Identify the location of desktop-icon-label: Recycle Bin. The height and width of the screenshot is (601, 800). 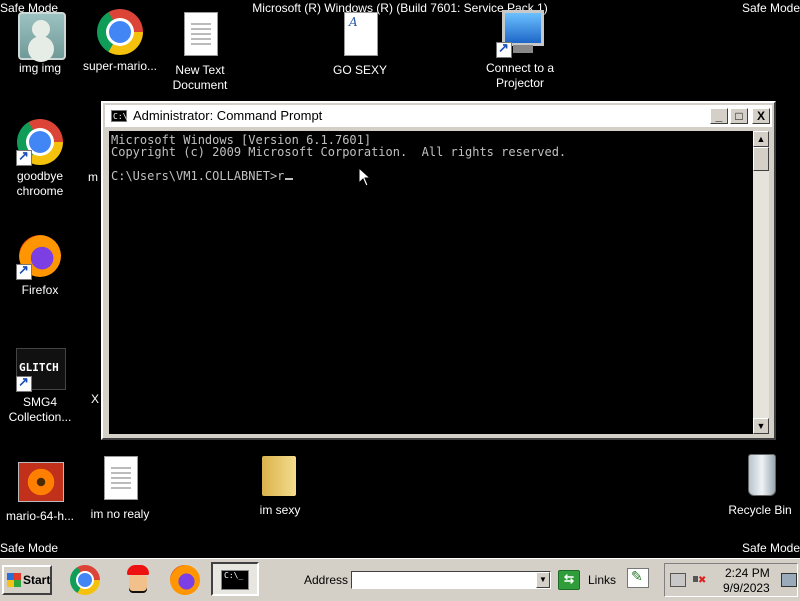
(760, 510).